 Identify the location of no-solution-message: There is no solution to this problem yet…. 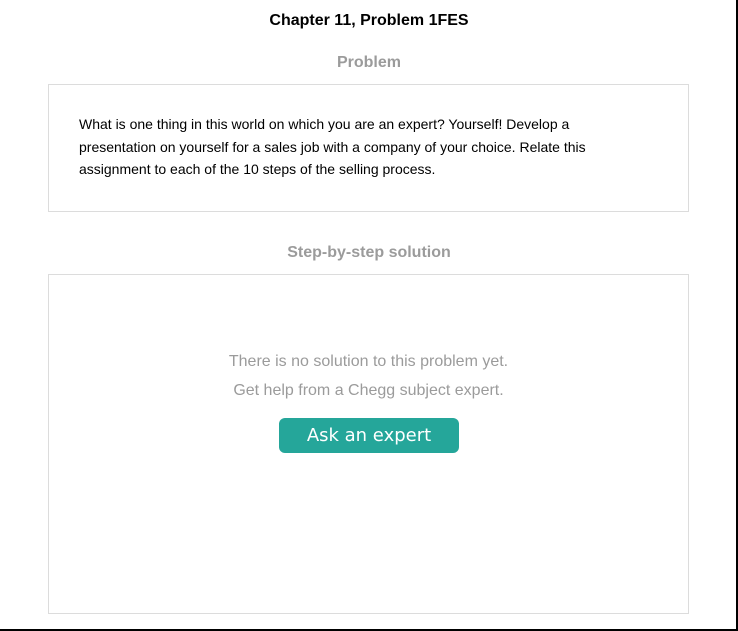
(368, 361).